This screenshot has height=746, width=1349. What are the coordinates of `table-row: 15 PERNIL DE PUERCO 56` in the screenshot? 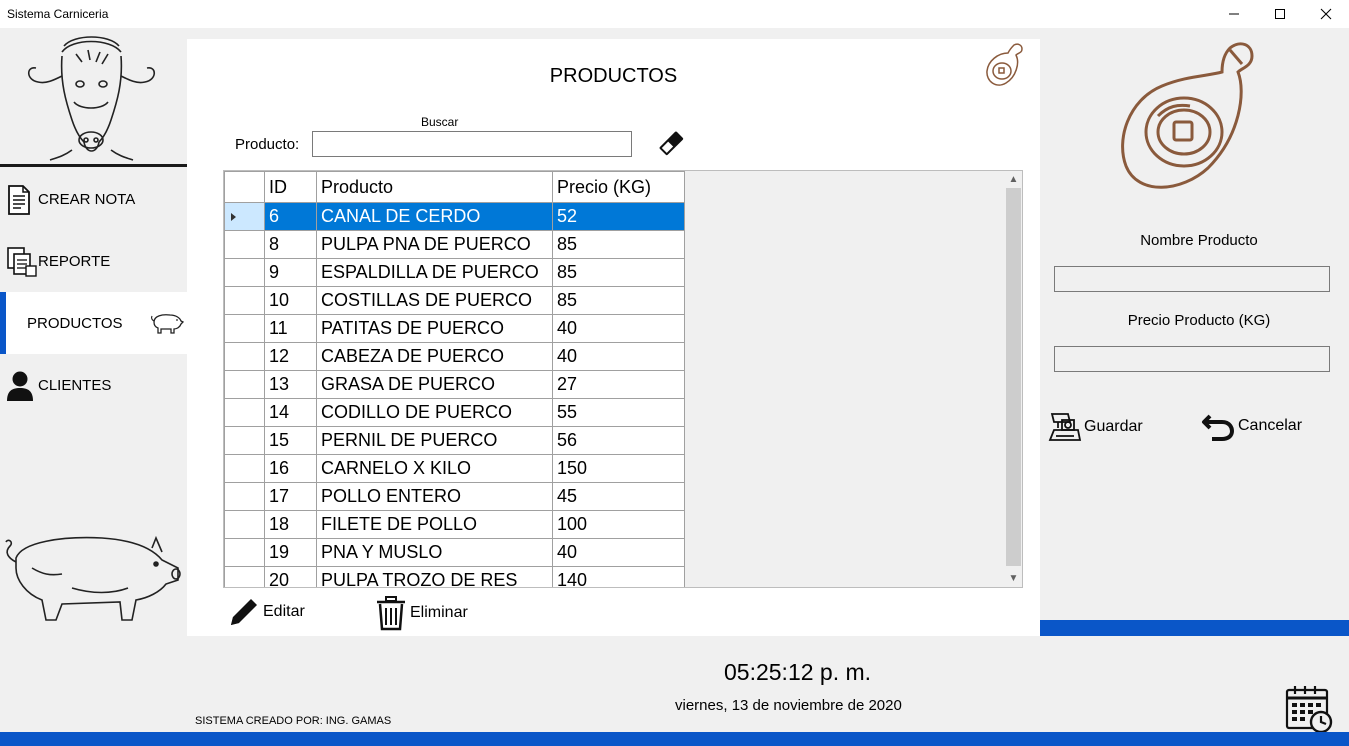 It's located at (454, 440).